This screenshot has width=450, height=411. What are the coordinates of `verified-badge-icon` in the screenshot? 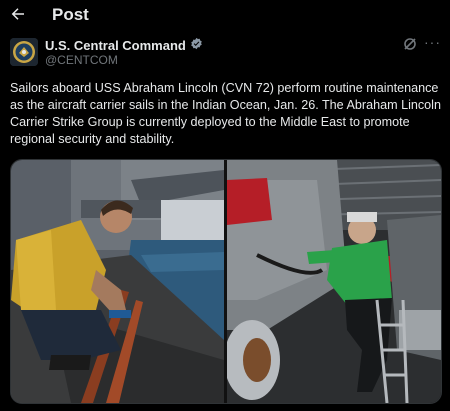 It's located at (196, 45).